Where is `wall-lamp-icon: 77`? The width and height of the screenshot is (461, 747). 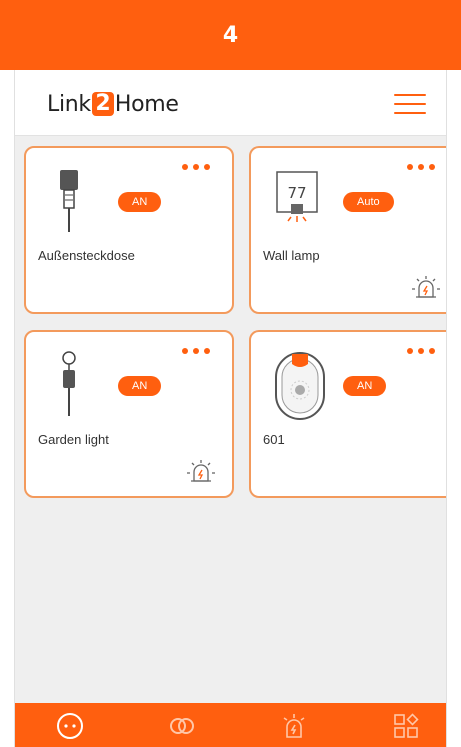
wall-lamp-icon: 77 is located at coordinates (297, 196).